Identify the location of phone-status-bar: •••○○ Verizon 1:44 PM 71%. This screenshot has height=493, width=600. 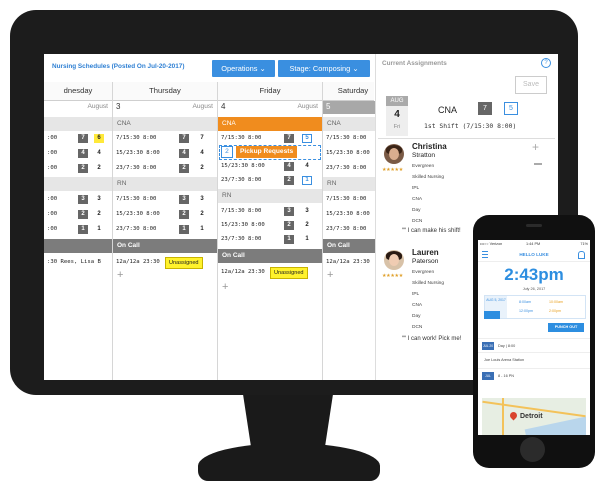
(534, 244).